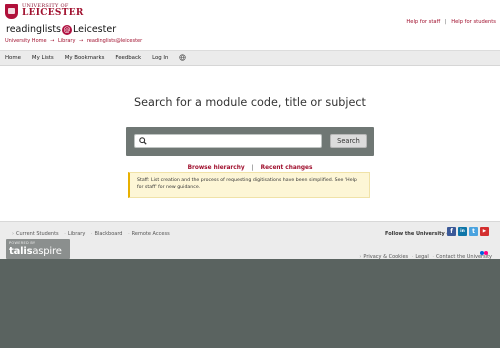 The height and width of the screenshot is (348, 500). I want to click on facebook-icon: f, so click(451, 231).